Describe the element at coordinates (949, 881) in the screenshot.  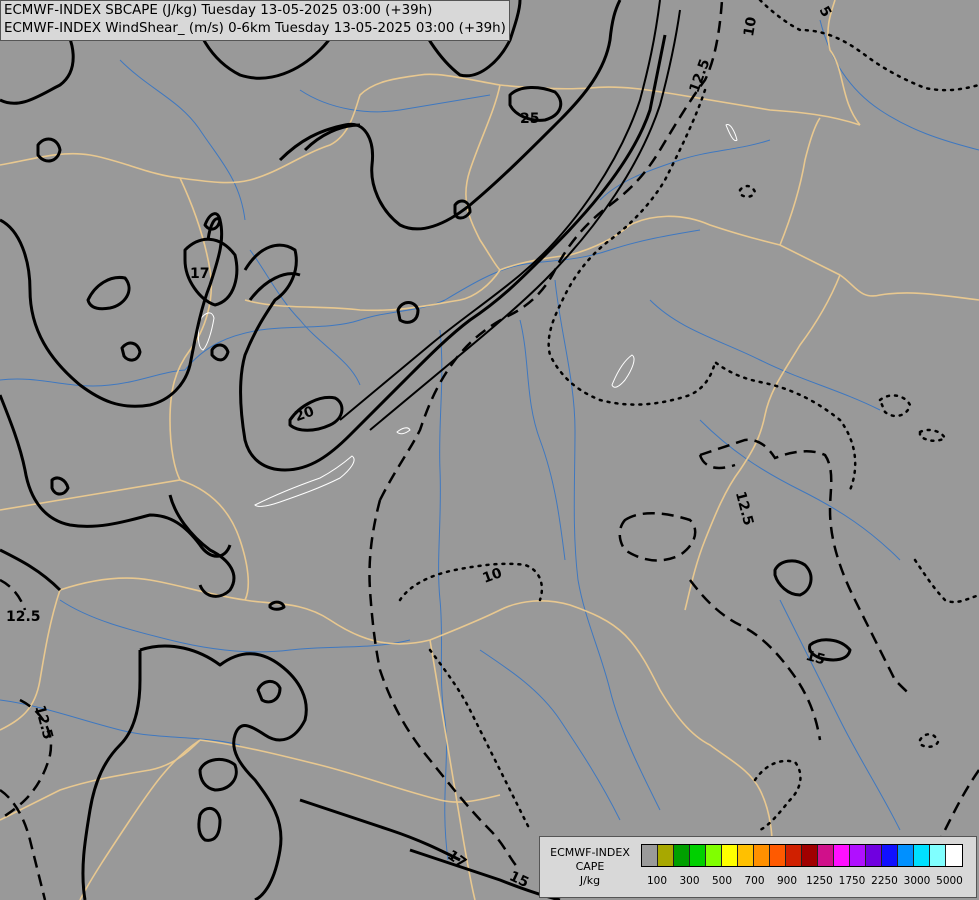
I see `legend-tick: 5000` at that location.